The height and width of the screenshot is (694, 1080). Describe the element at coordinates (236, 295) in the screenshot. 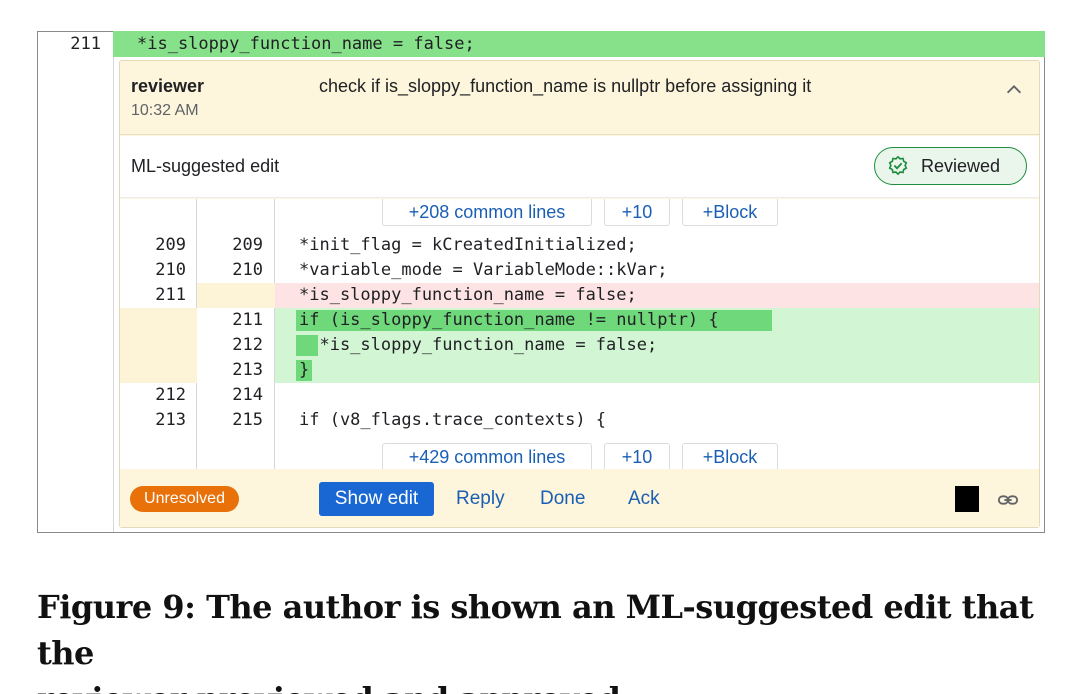

I see `removed-gutter-bg` at that location.